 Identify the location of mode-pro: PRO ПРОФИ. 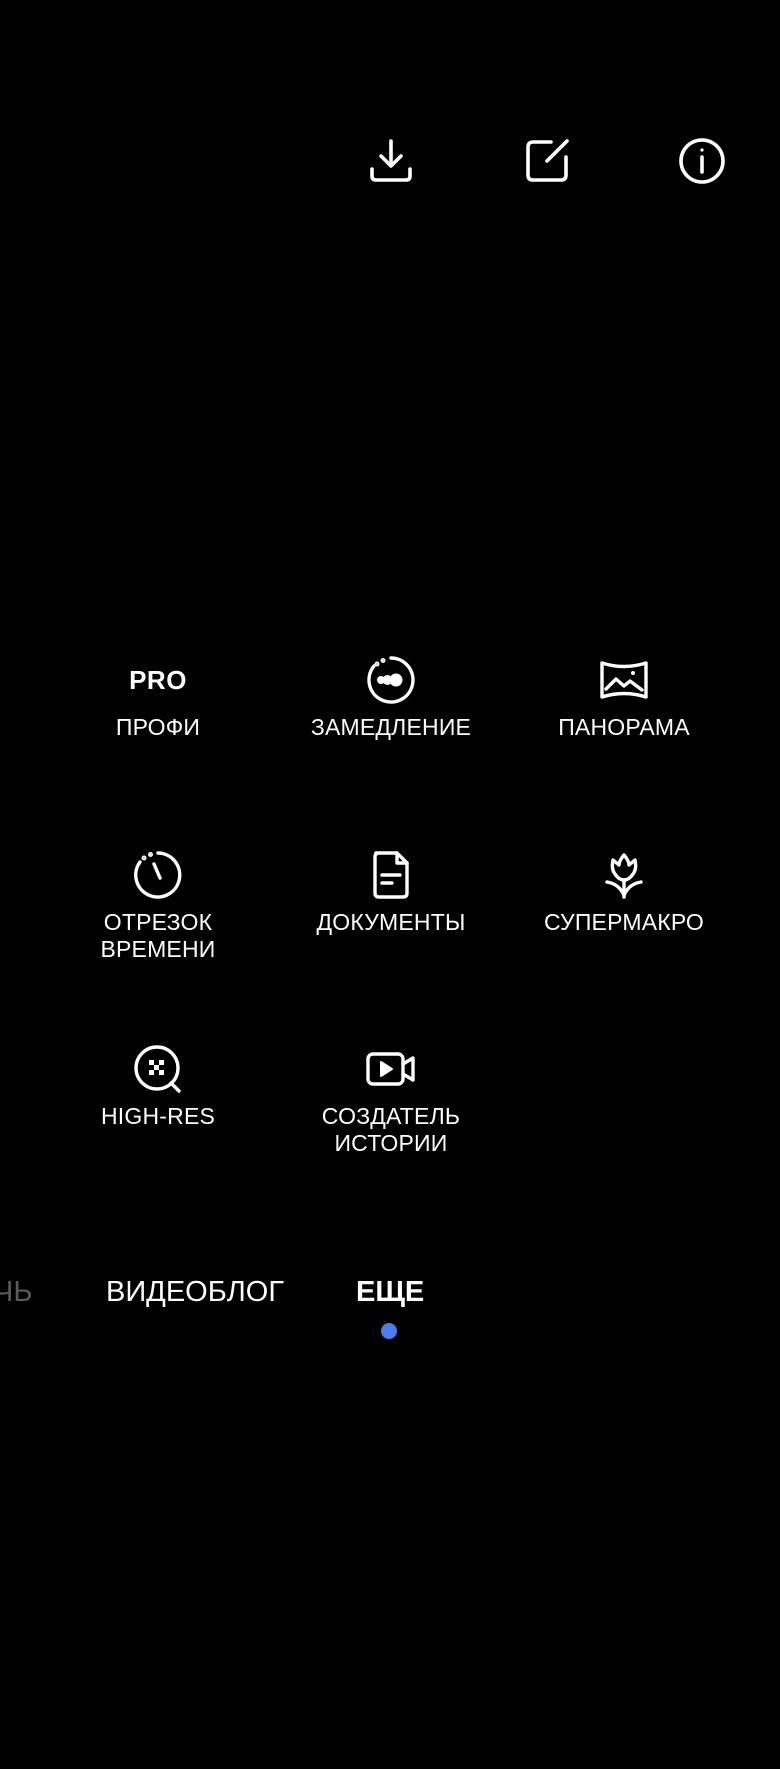
(158, 697).